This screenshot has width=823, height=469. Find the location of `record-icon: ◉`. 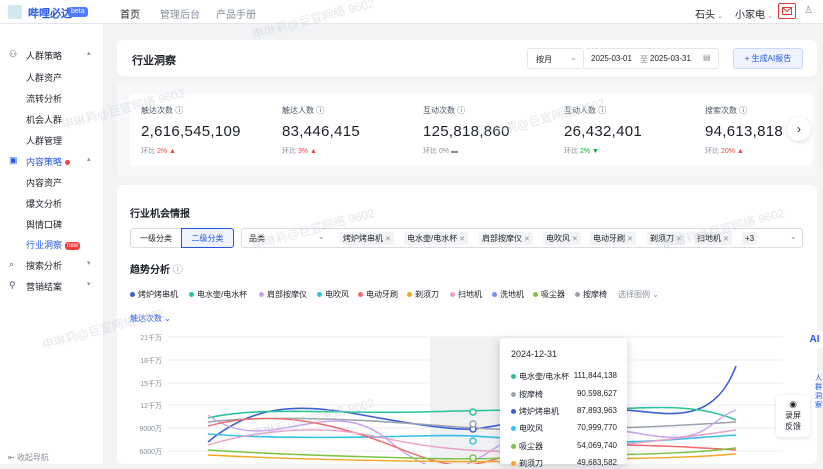

record-icon: ◉ is located at coordinates (793, 404).